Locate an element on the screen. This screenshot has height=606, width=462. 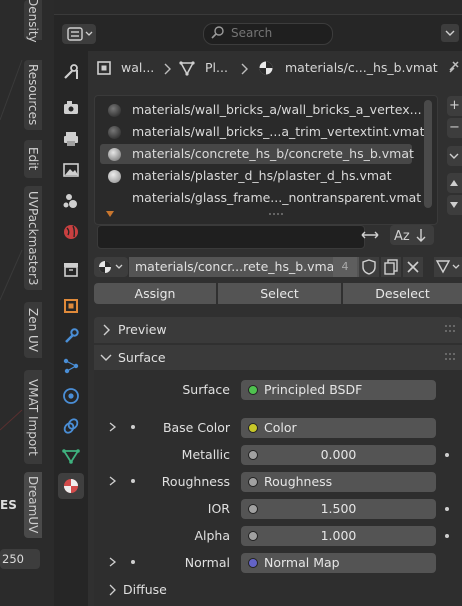
panel-title: Surface is located at coordinates (142, 357).